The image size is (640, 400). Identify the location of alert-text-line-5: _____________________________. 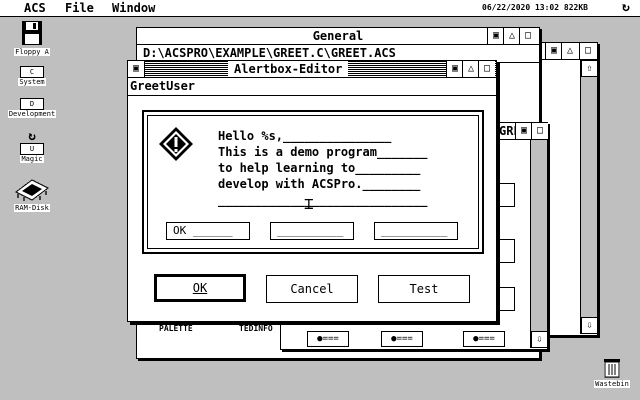
(323, 200).